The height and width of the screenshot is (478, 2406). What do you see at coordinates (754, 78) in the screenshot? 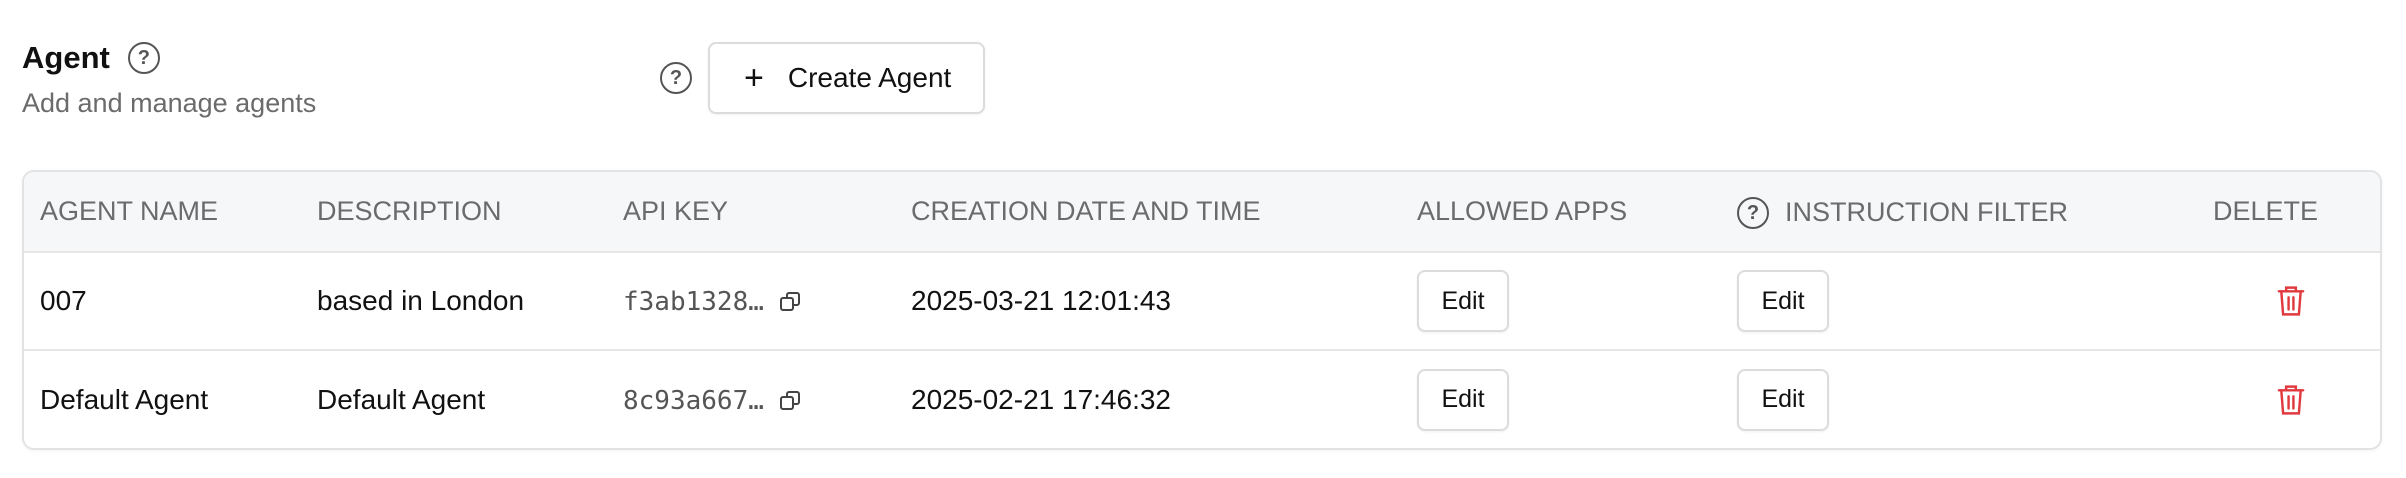
I see `plus-icon: +` at bounding box center [754, 78].